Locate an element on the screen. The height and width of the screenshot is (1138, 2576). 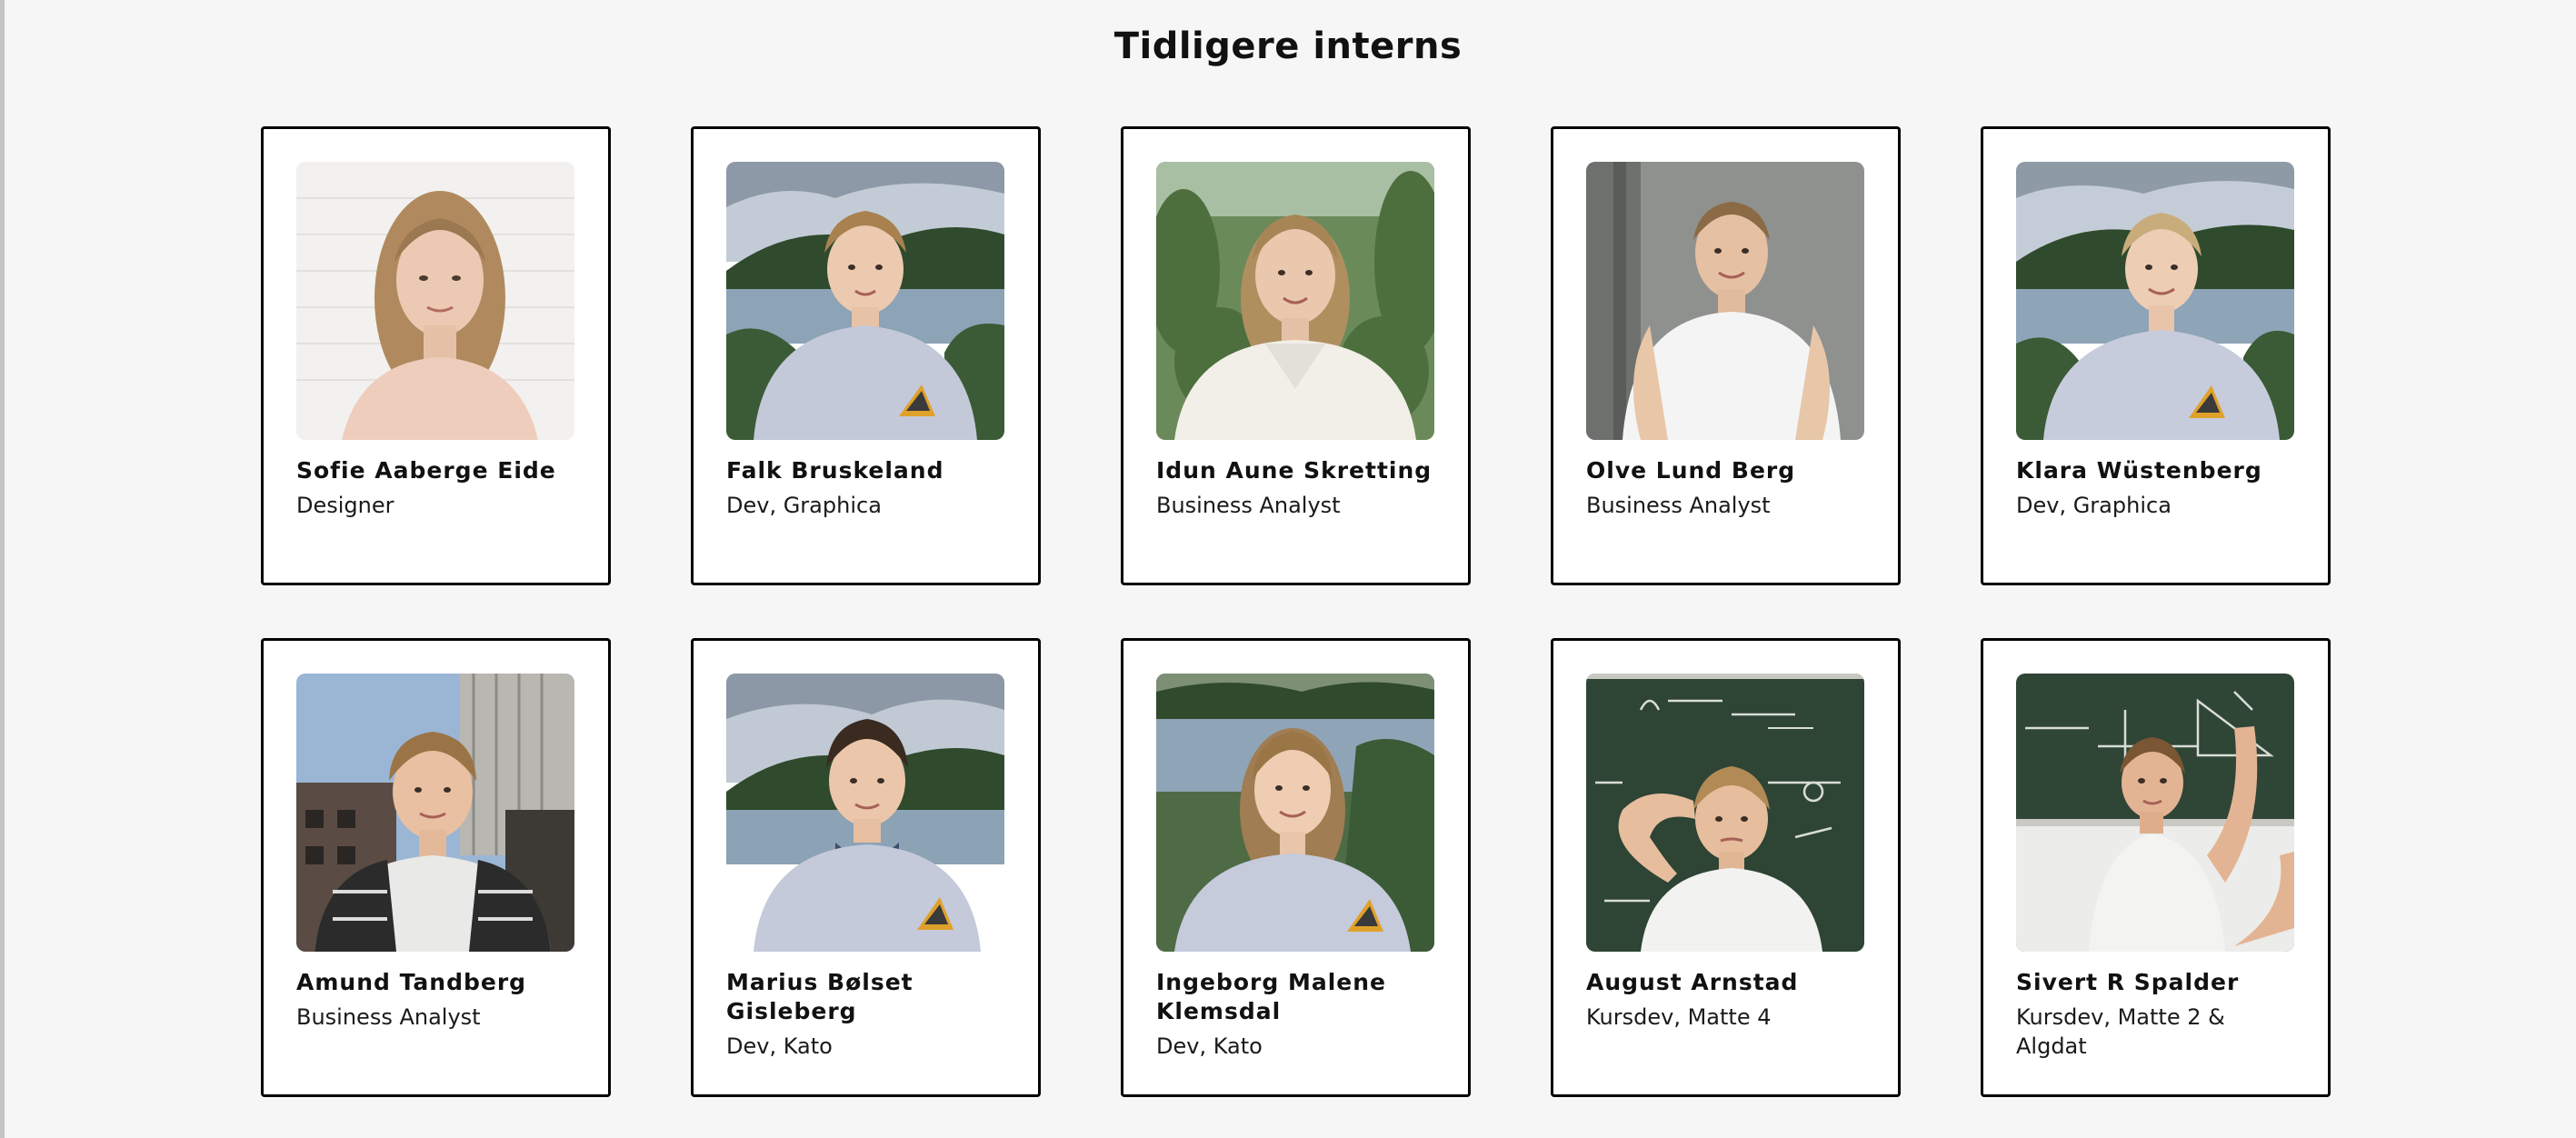
intern-name: Olve Lund Berg is located at coordinates (1691, 471).